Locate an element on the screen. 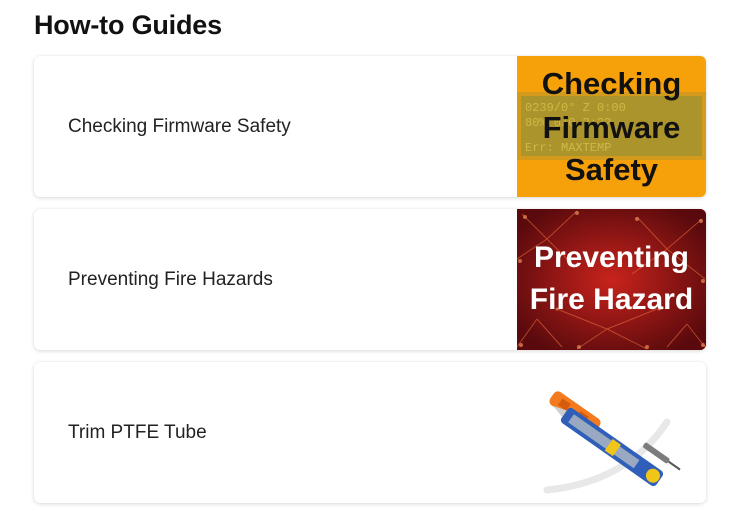 Image resolution: width=740 pixels, height=515 pixels. fireworks-graphic is located at coordinates (611, 279).